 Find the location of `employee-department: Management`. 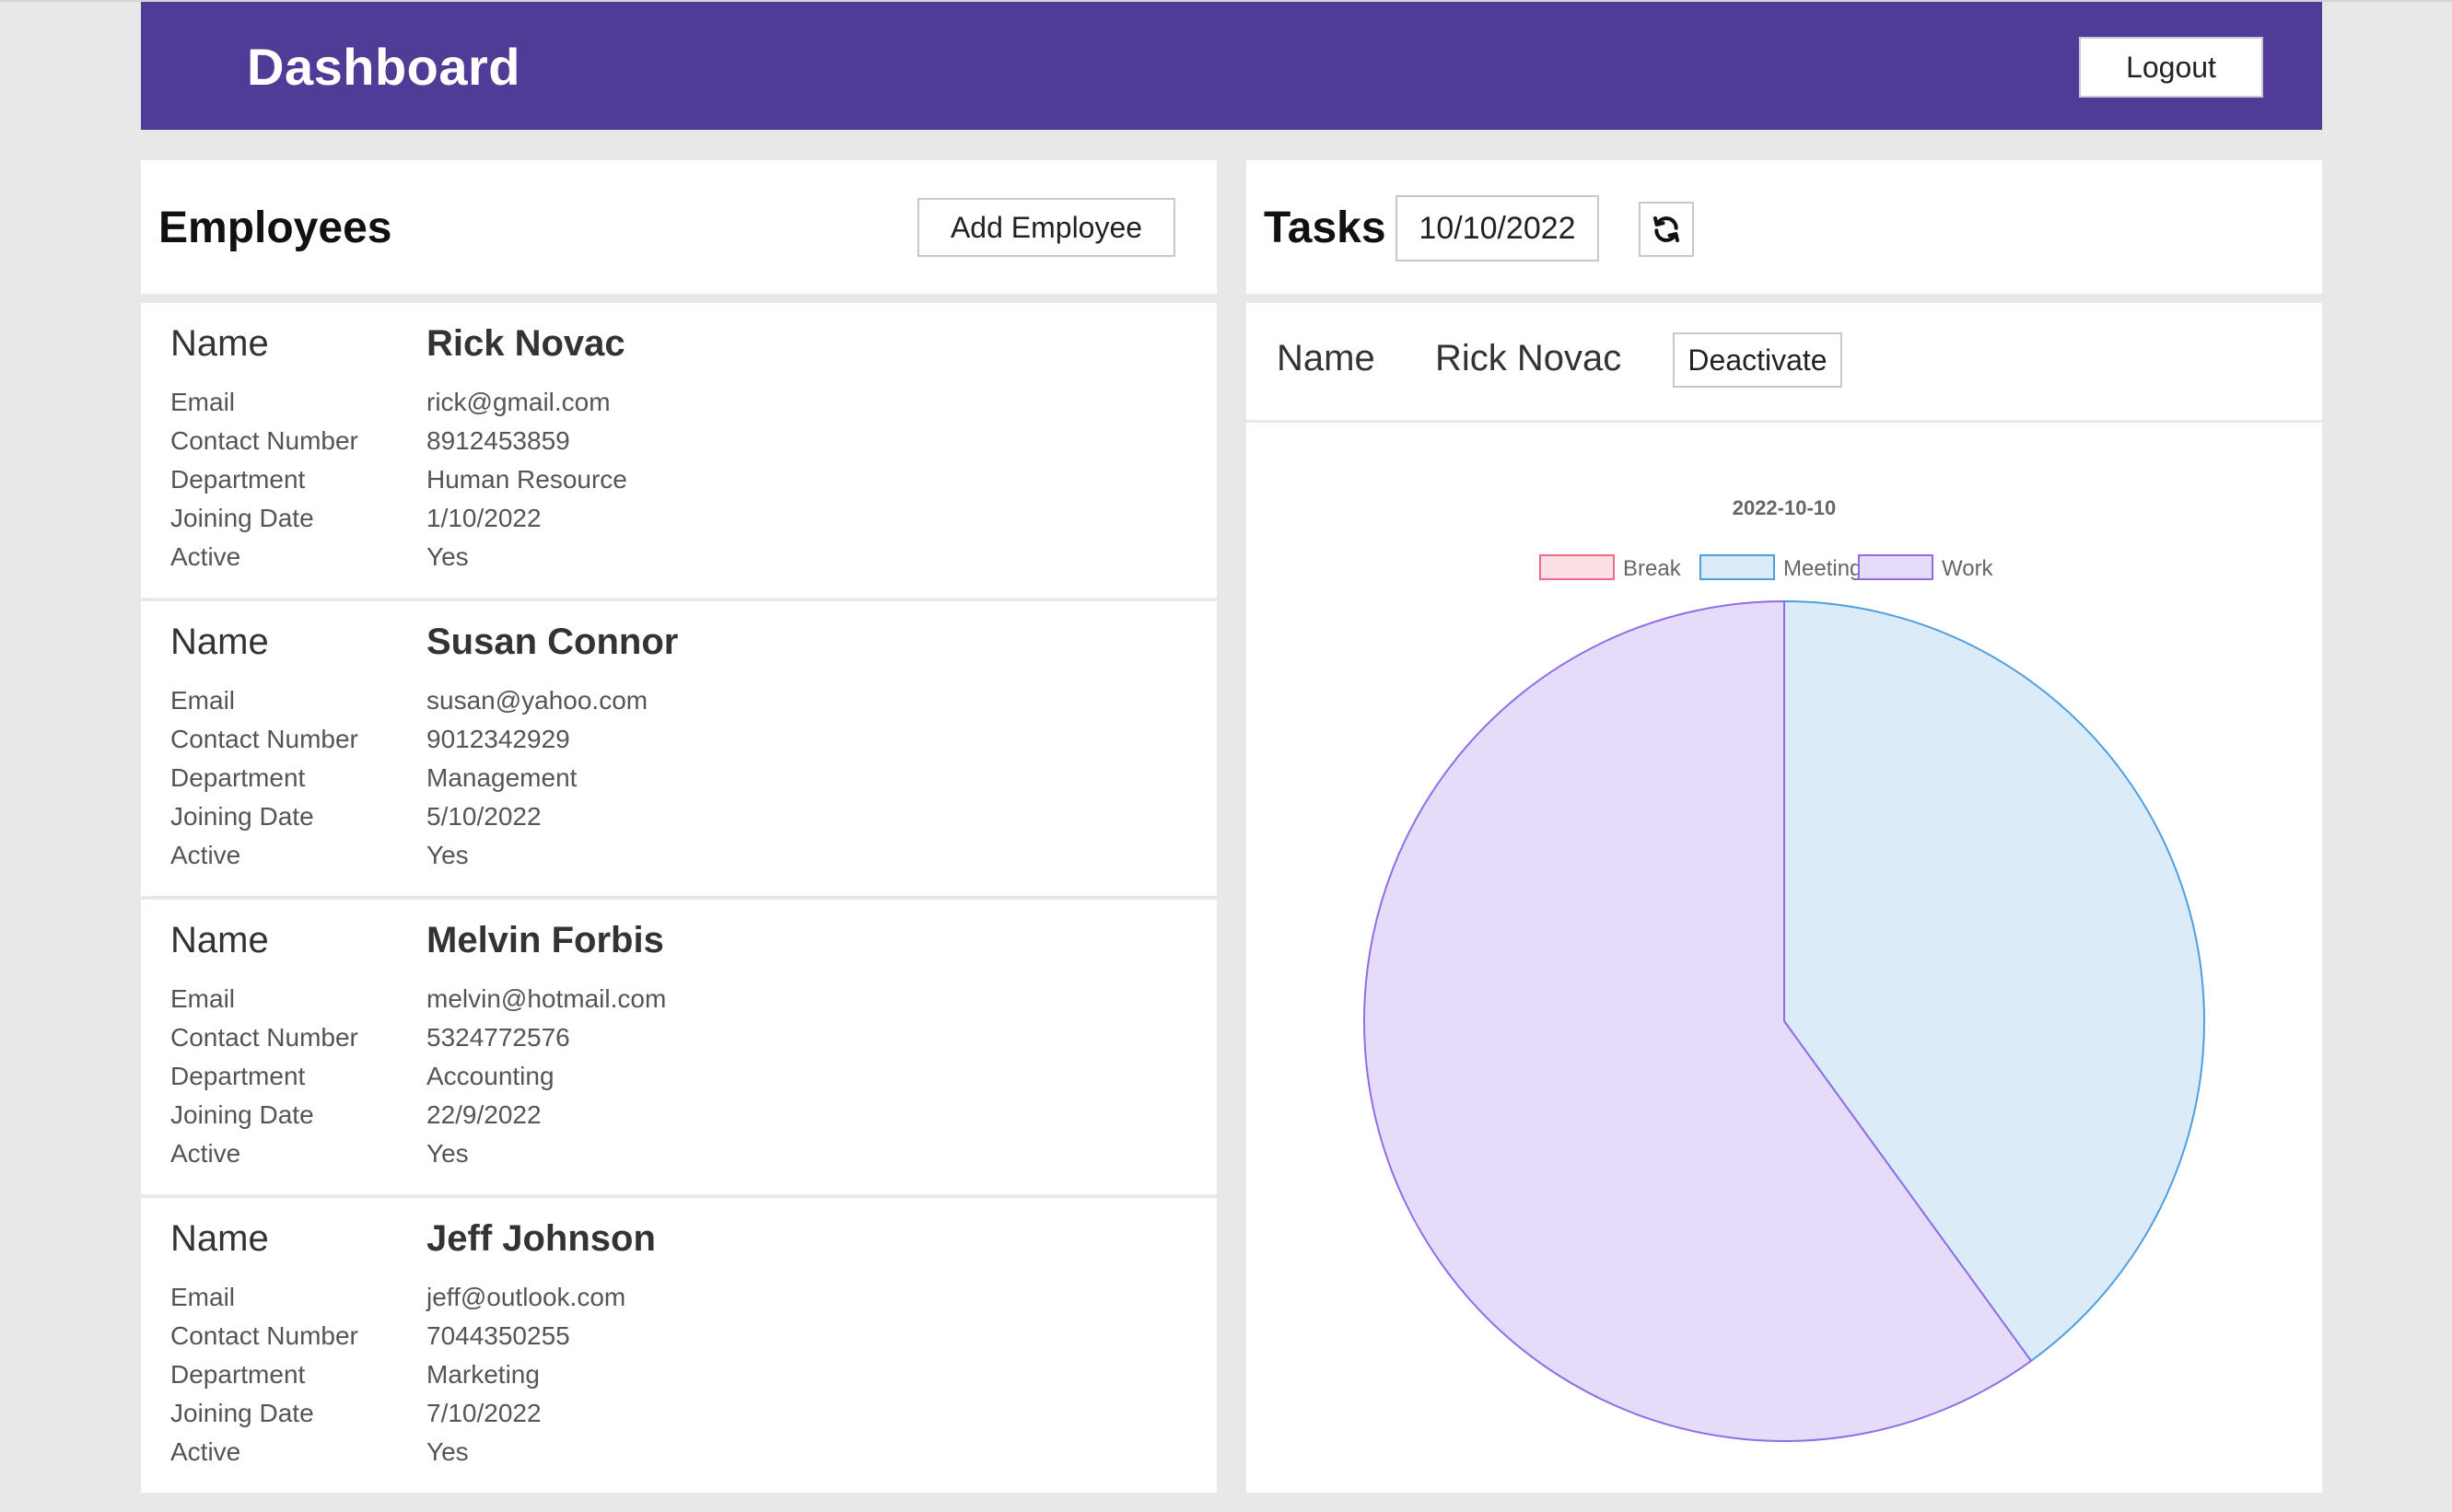

employee-department: Management is located at coordinates (502, 778).